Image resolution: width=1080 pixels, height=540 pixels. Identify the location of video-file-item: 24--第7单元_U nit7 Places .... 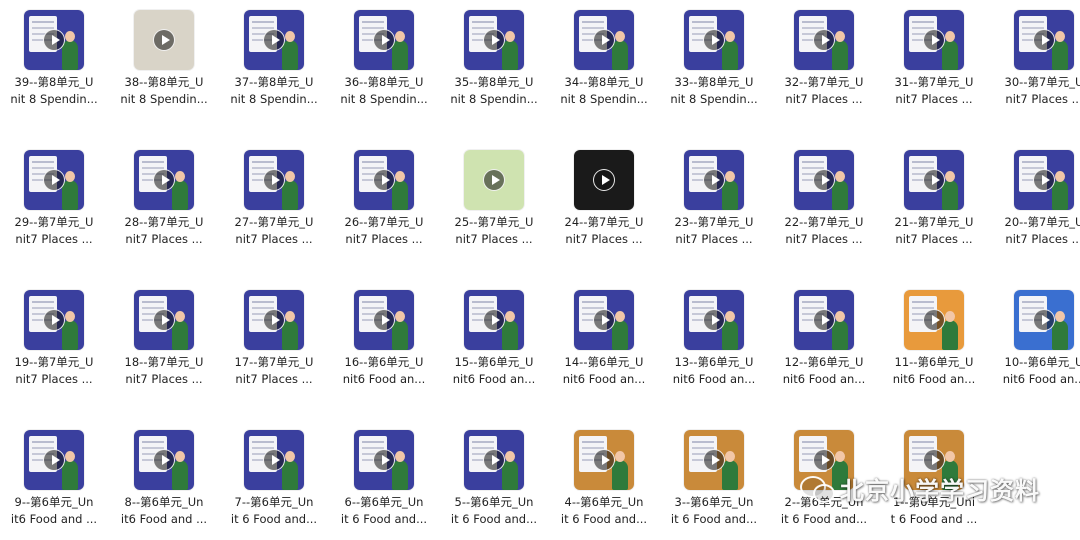
(604, 205).